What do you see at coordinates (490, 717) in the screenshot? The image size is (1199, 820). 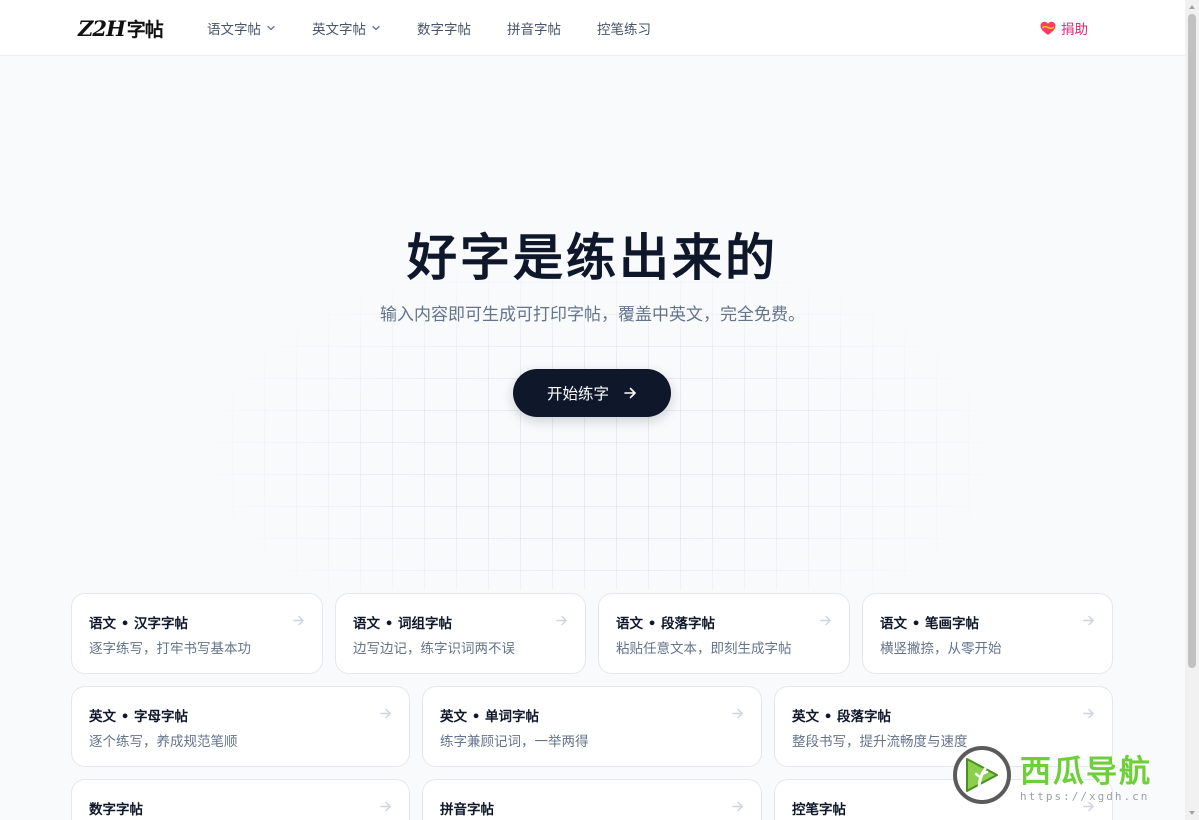 I see `card-title: 英文 • 单词字帖` at bounding box center [490, 717].